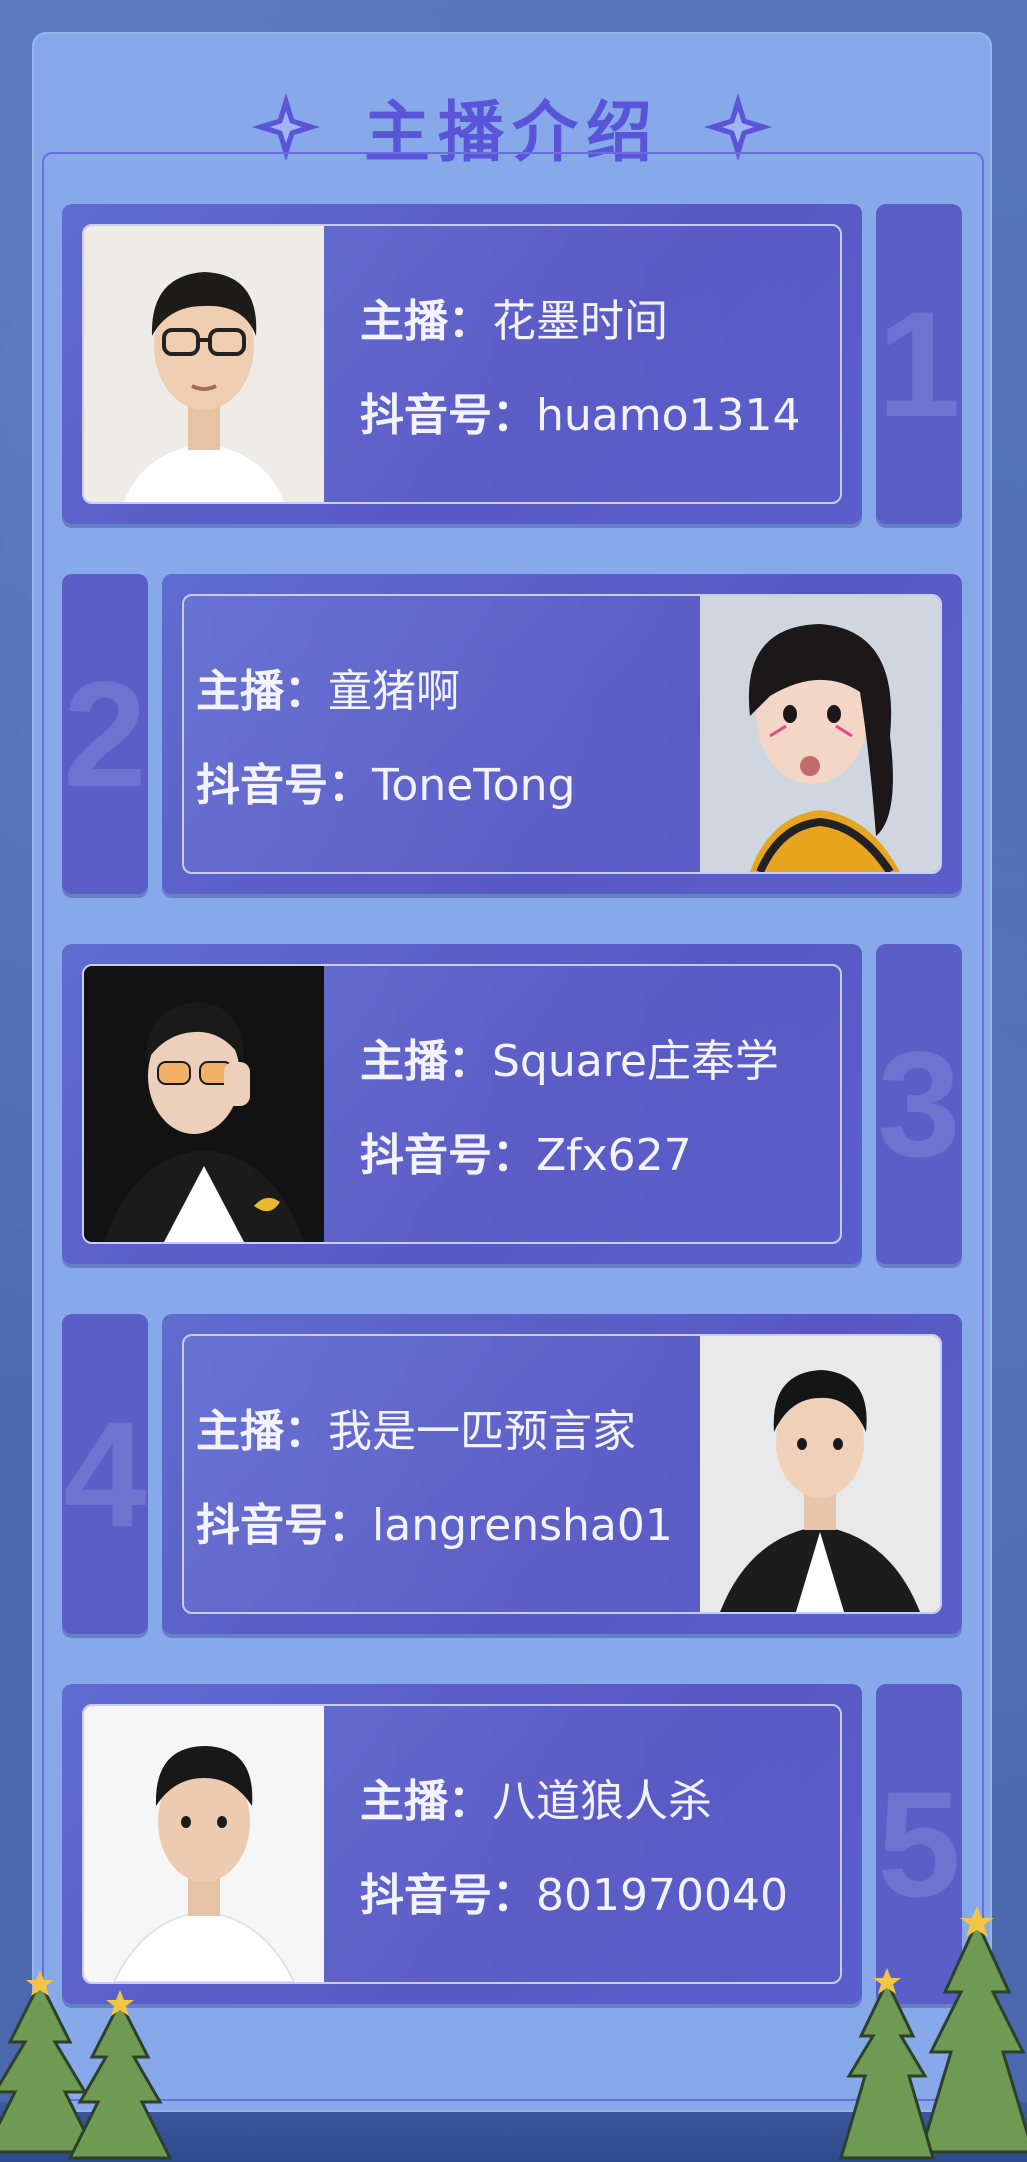  I want to click on streamer-card: 主播：Square庄奉学 抖音号：Zfx627 3, so click(512, 1104).